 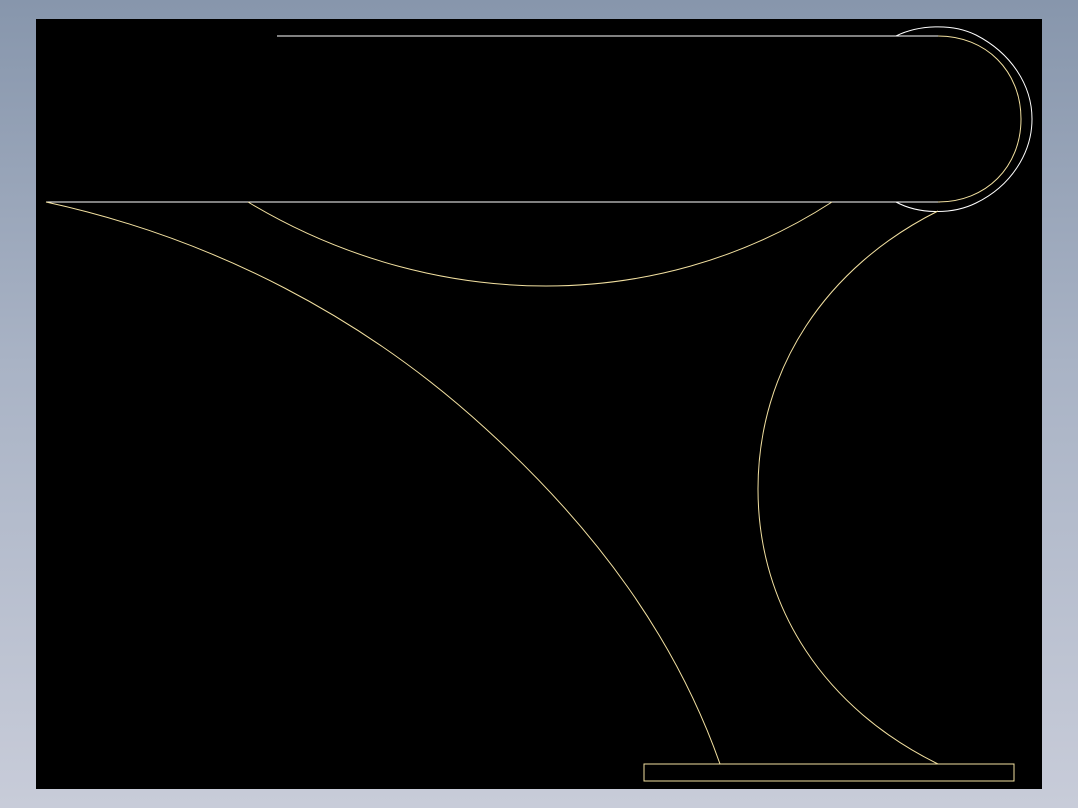 What do you see at coordinates (979, 119) in the screenshot?
I see `inner-round-end` at bounding box center [979, 119].